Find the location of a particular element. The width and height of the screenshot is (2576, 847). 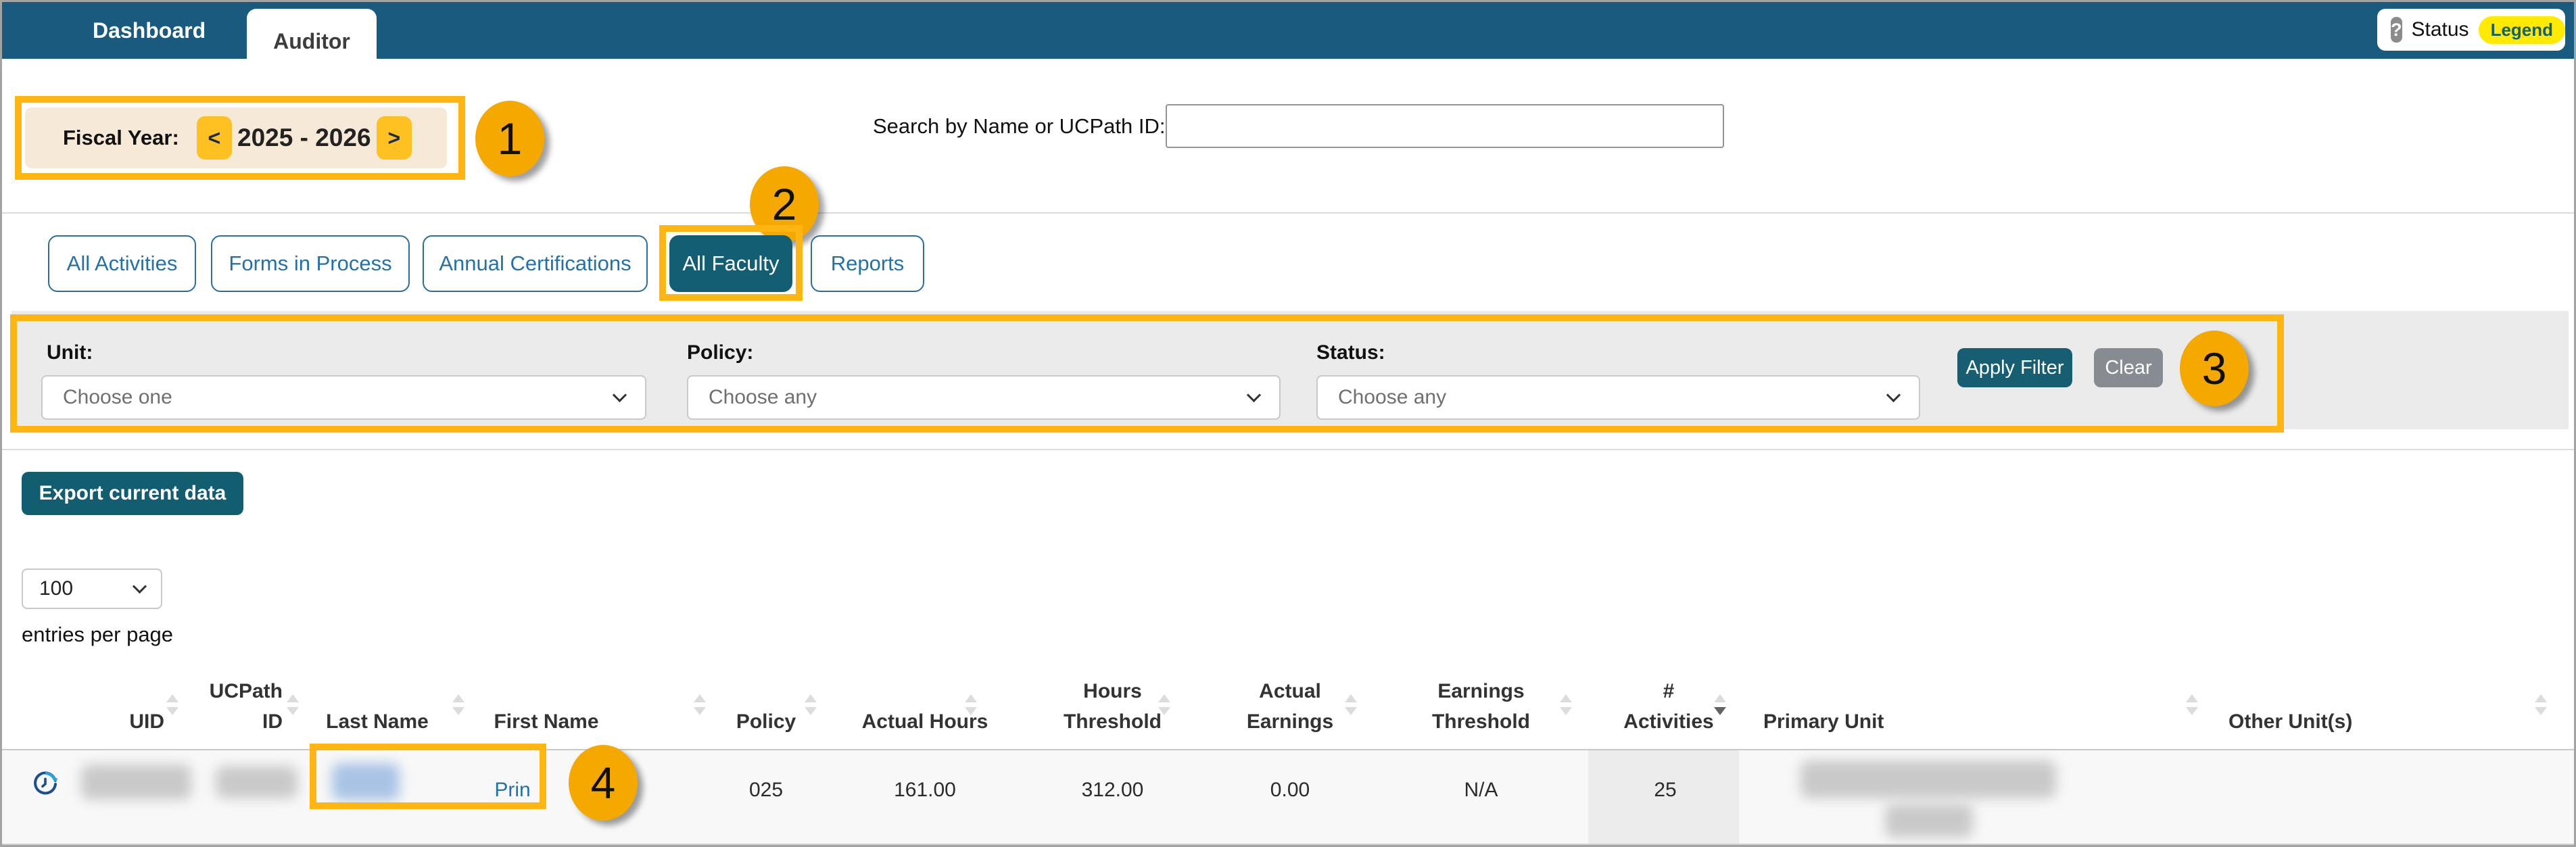

fiscal-year-selector: Fiscal Year: < 2025 - 2026 > is located at coordinates (236, 137).